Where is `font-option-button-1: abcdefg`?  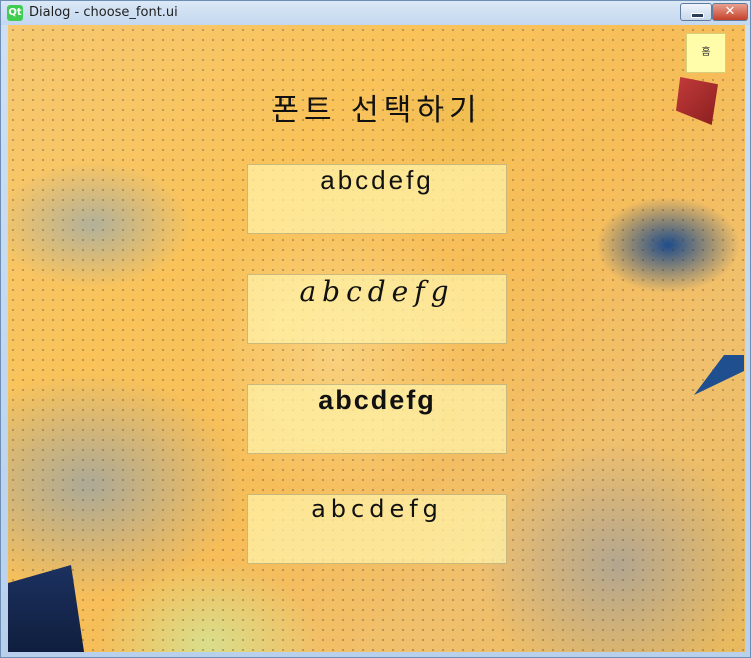 font-option-button-1: abcdefg is located at coordinates (377, 199).